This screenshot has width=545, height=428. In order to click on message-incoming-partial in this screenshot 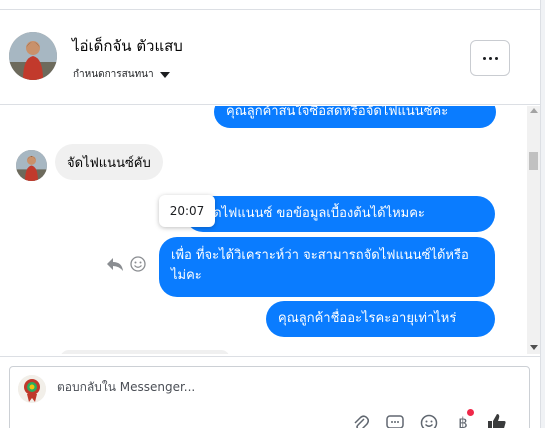, I will do `click(145, 352)`.